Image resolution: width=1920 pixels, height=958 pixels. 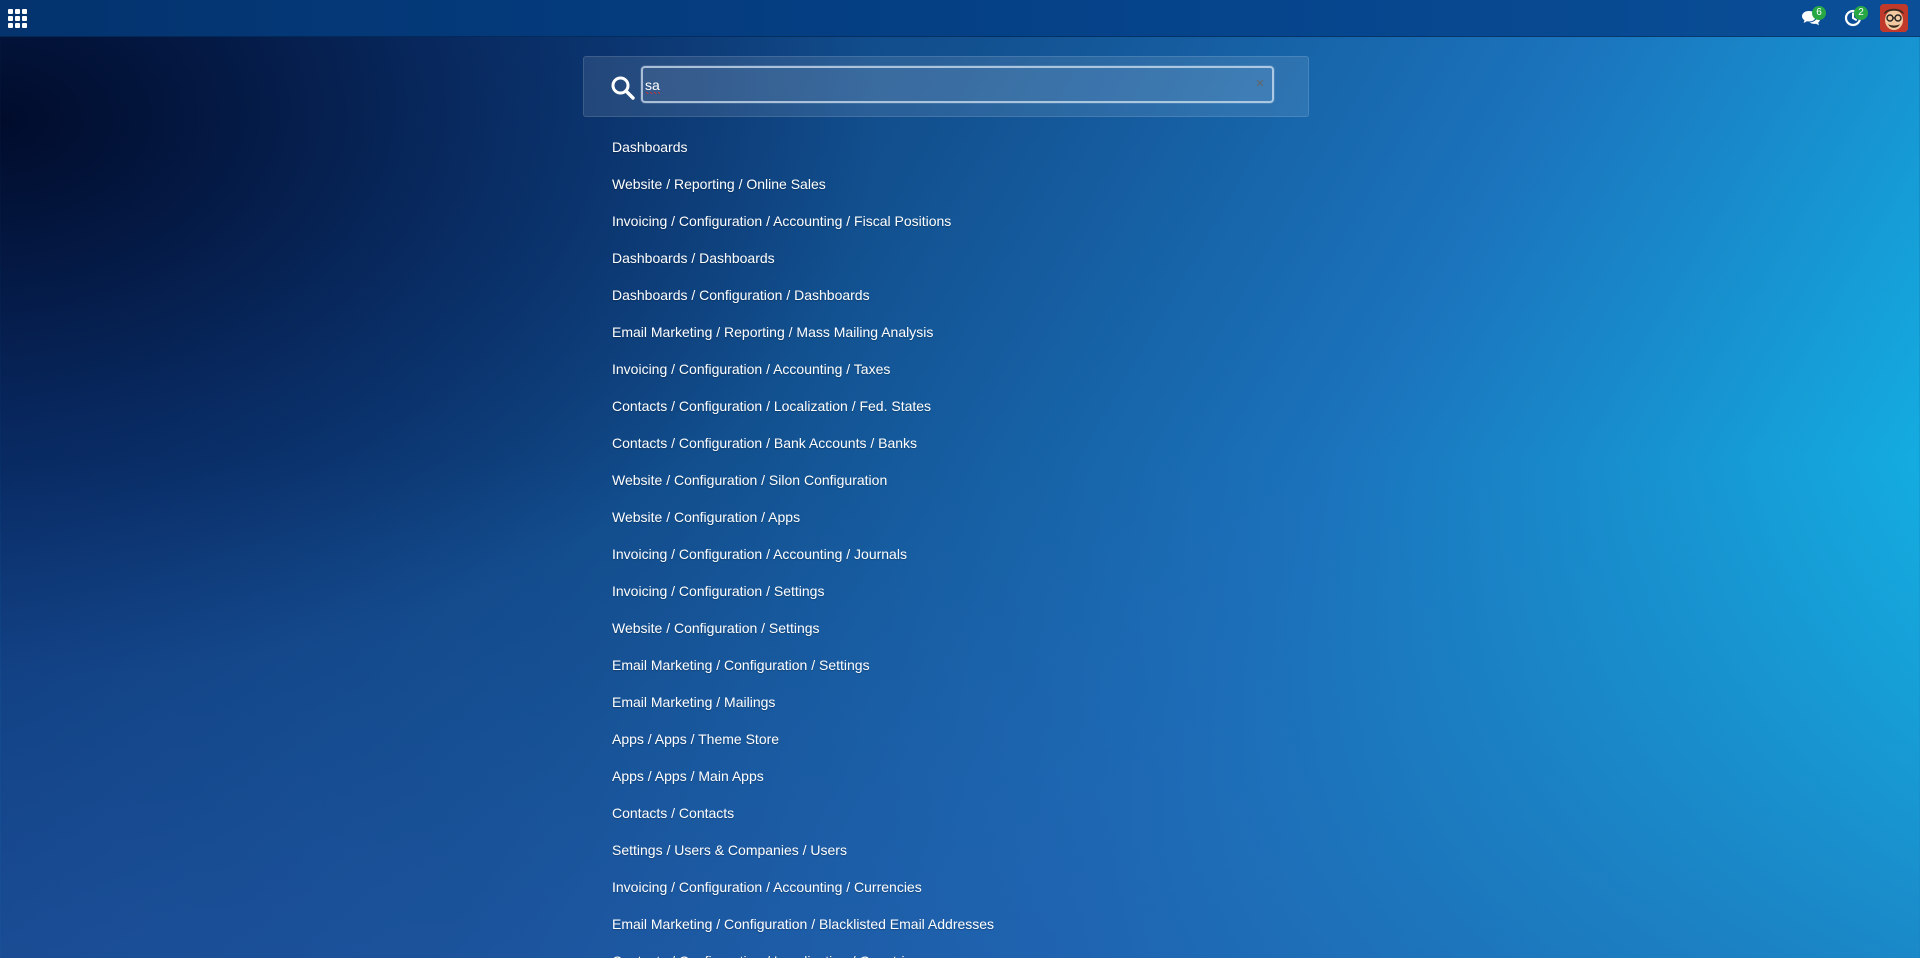 I want to click on activities-count-badge: 2, so click(x=1861, y=13).